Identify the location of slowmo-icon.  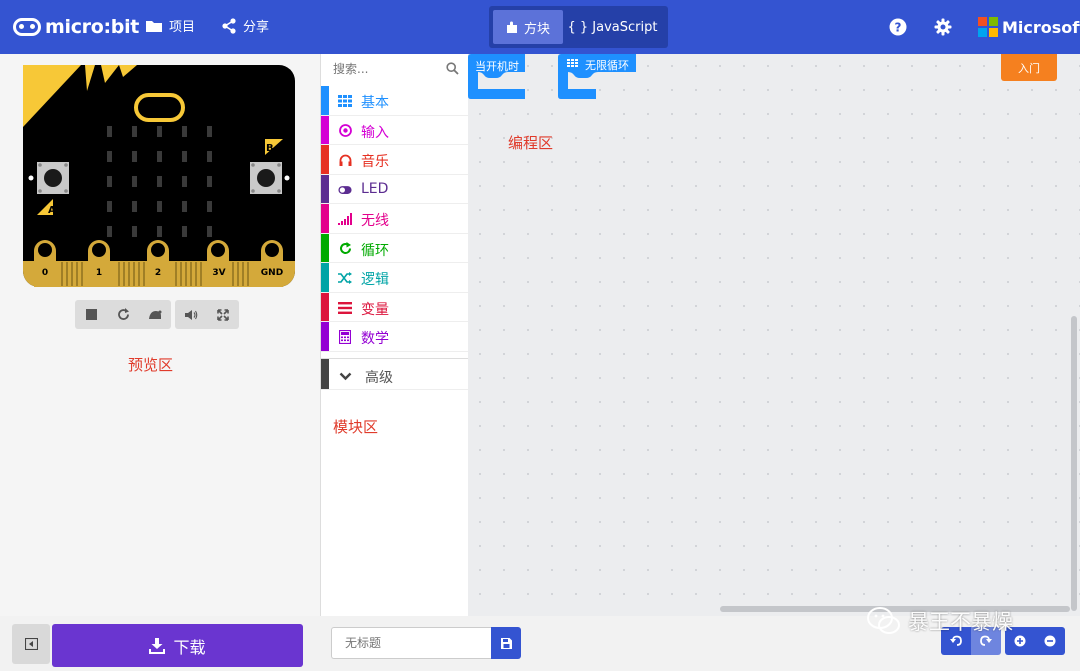
(155, 314).